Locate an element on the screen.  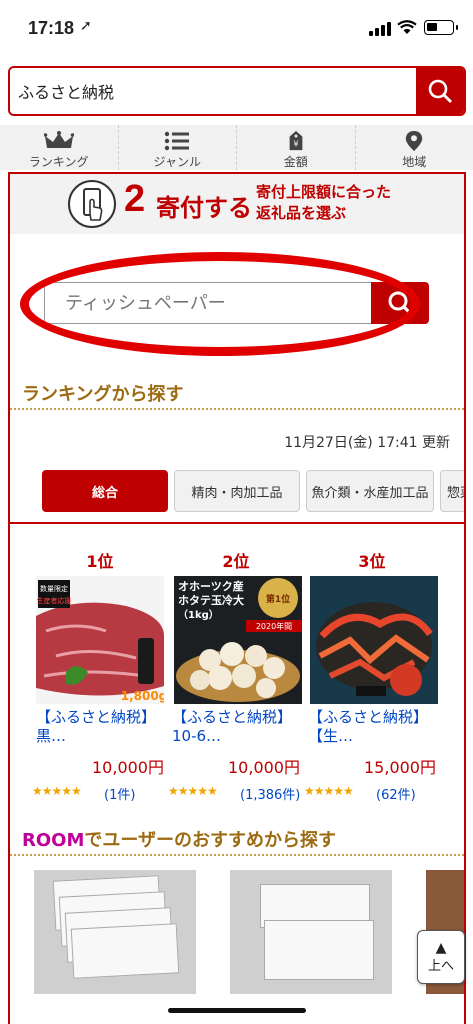
product-image-text: オホーツク産 is located at coordinates (211, 586).